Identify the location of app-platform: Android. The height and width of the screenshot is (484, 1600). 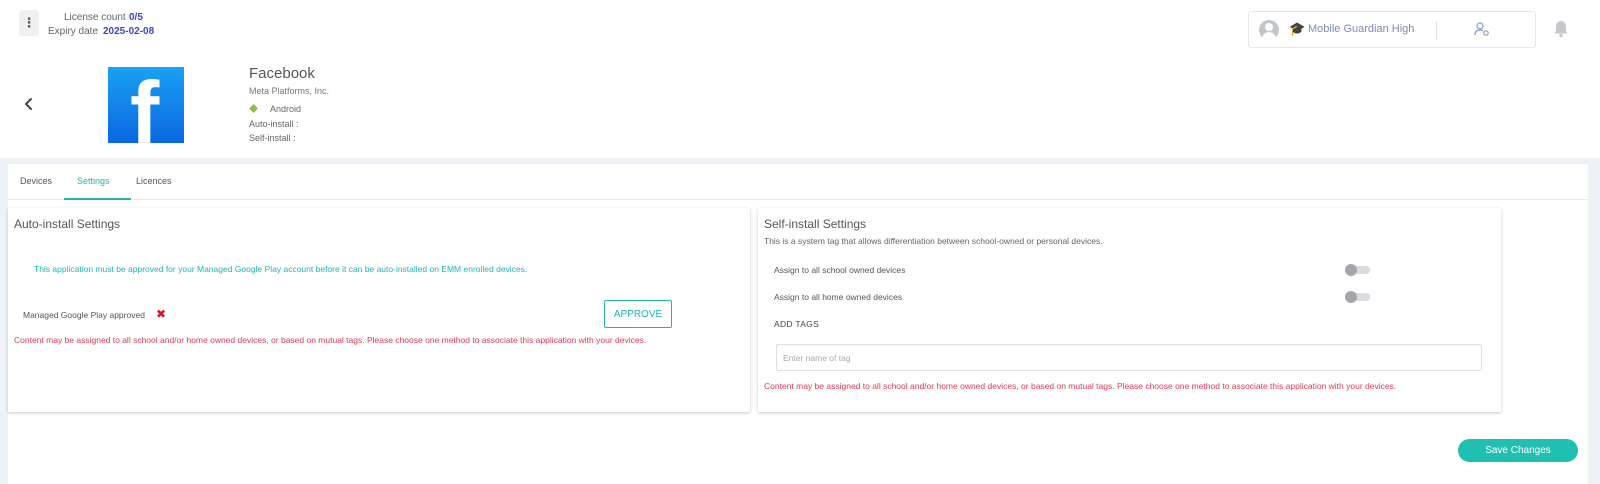
(286, 109).